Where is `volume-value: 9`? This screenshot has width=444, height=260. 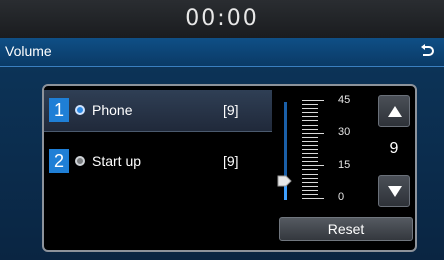 volume-value: 9 is located at coordinates (394, 148).